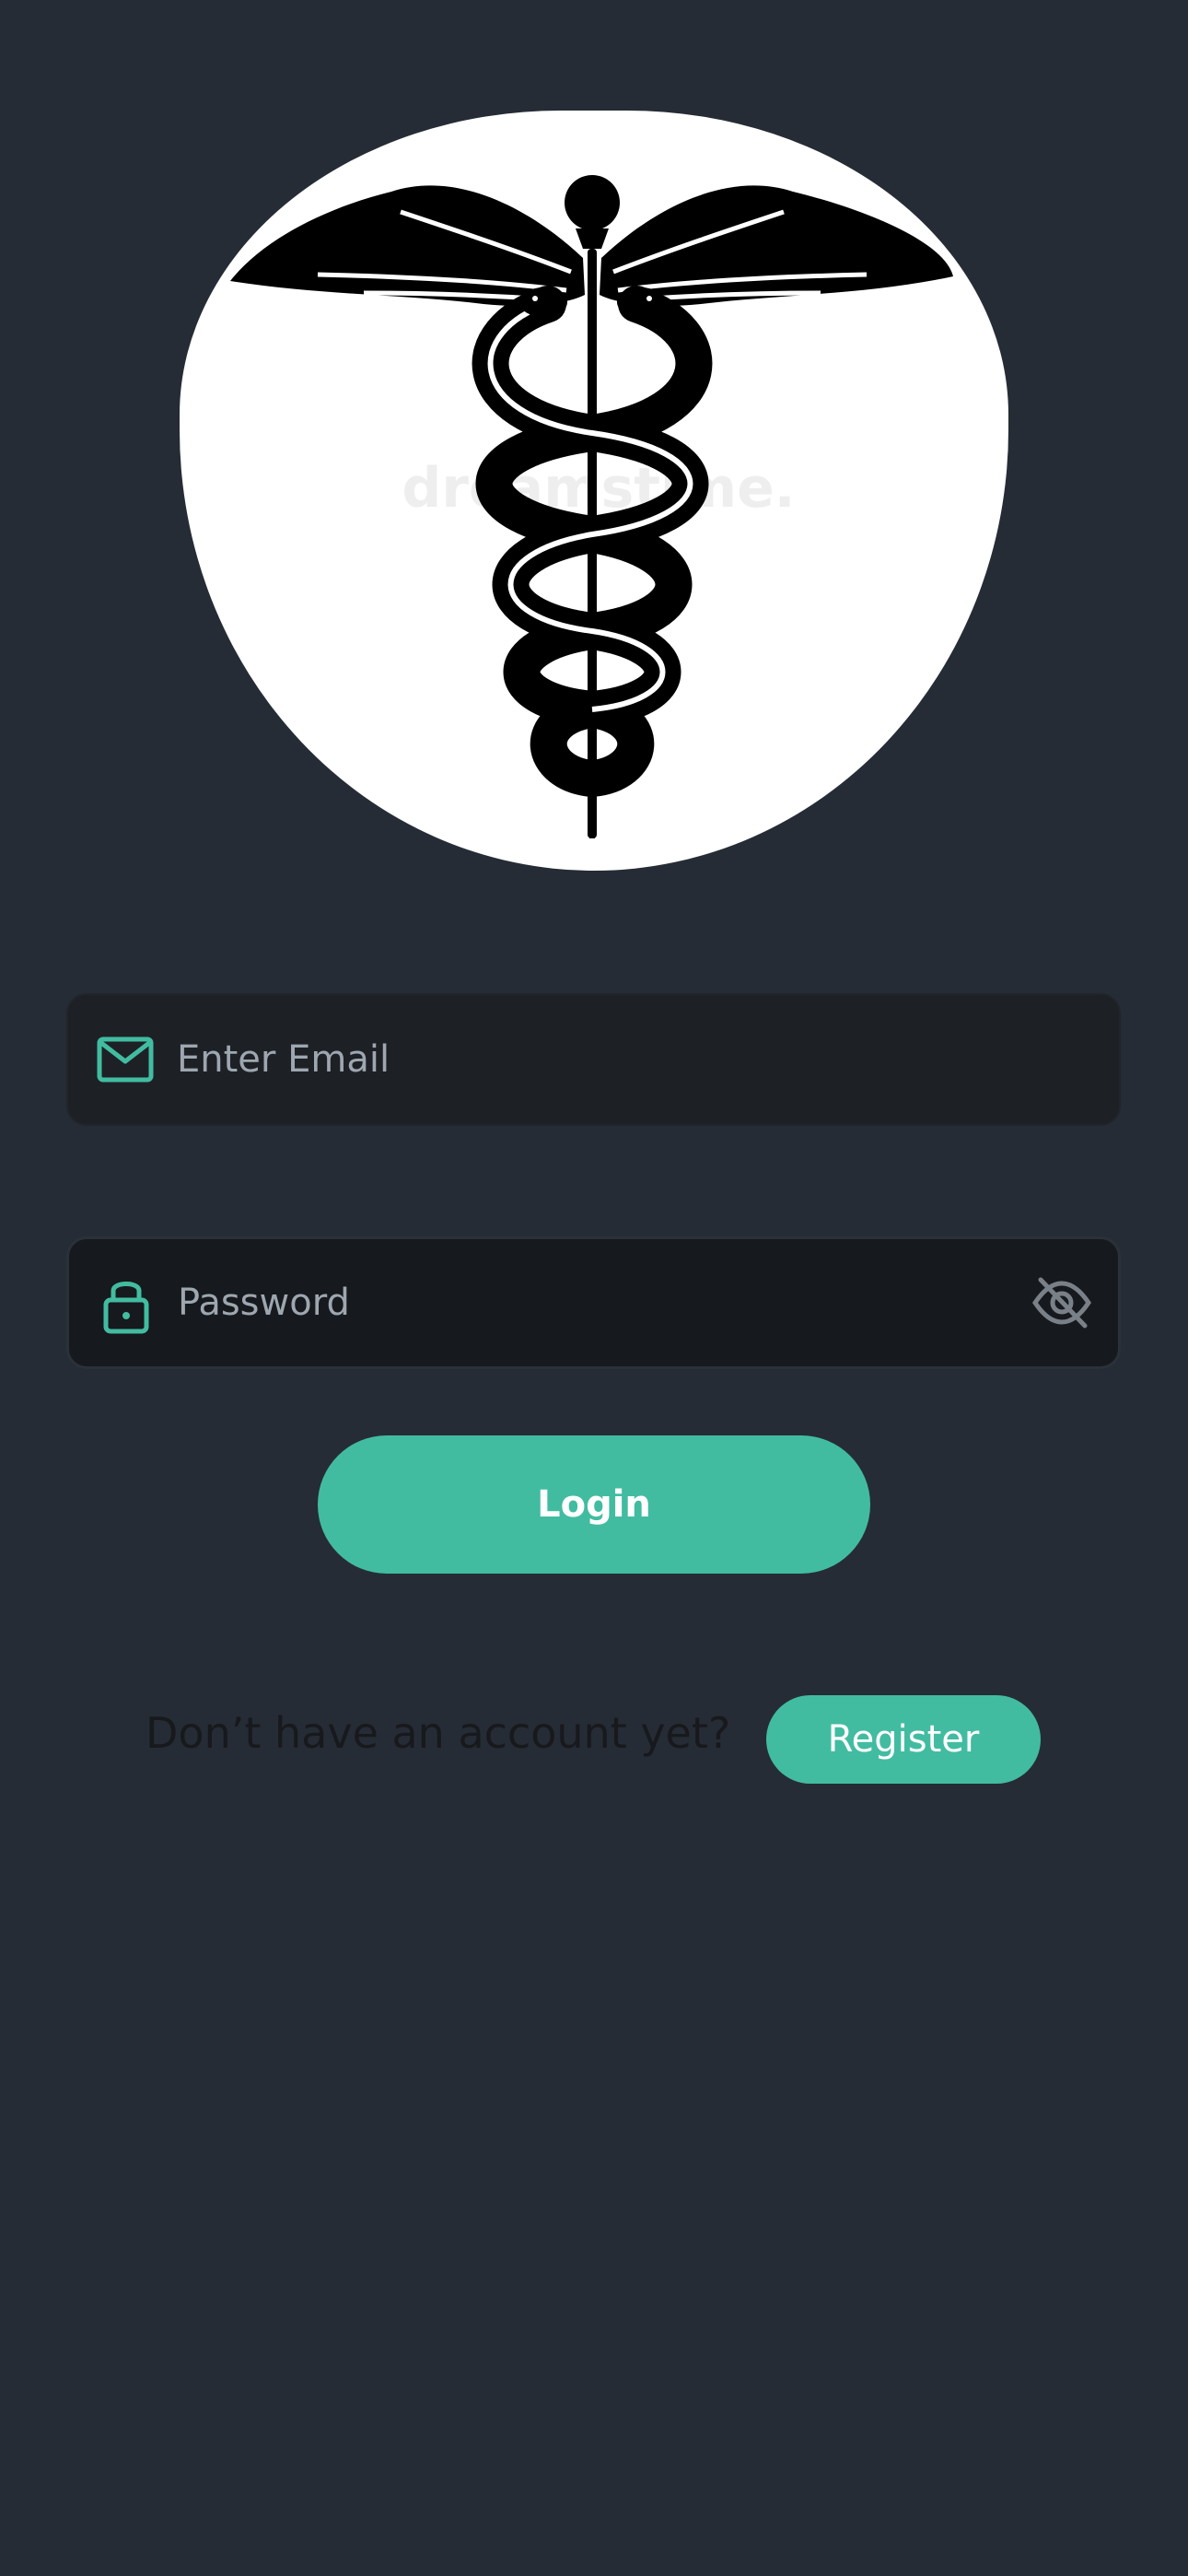 The height and width of the screenshot is (2576, 1188). I want to click on email-input, so click(582, 1059).